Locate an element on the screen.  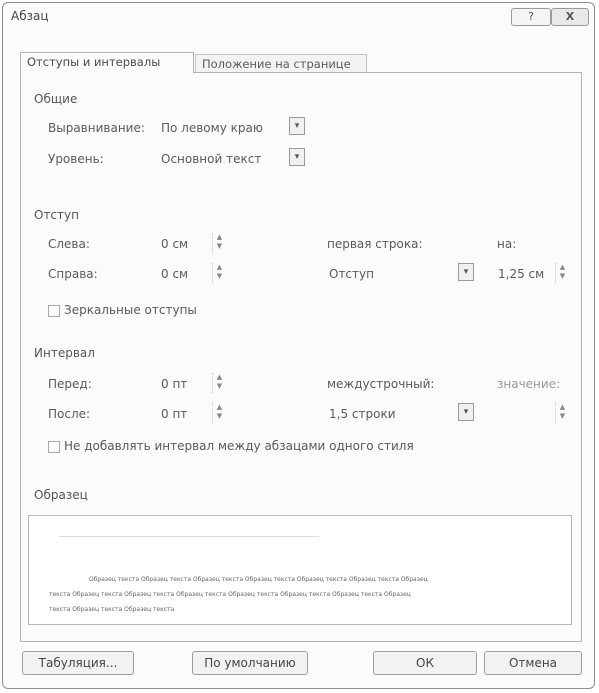
left-indent-field: 0 см is located at coordinates (179, 244).